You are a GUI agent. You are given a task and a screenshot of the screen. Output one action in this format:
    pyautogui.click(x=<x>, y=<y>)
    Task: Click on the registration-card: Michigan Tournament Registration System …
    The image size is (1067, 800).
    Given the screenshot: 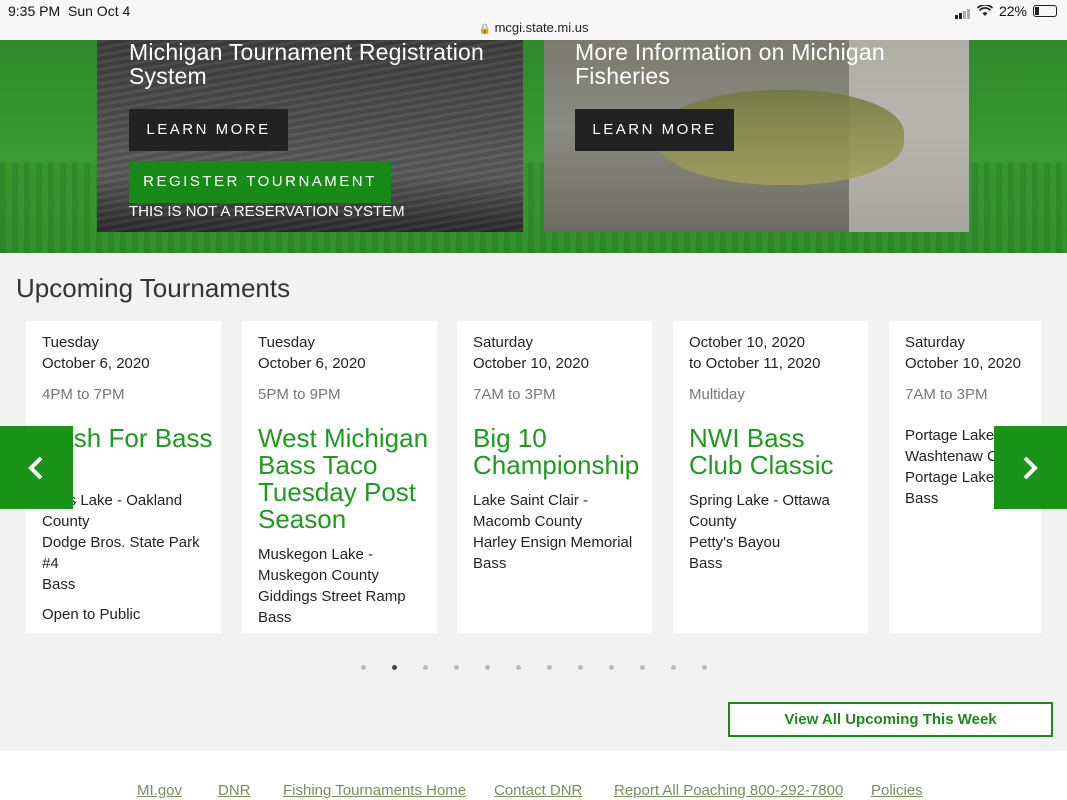 What is the action you would take?
    pyautogui.click(x=310, y=136)
    